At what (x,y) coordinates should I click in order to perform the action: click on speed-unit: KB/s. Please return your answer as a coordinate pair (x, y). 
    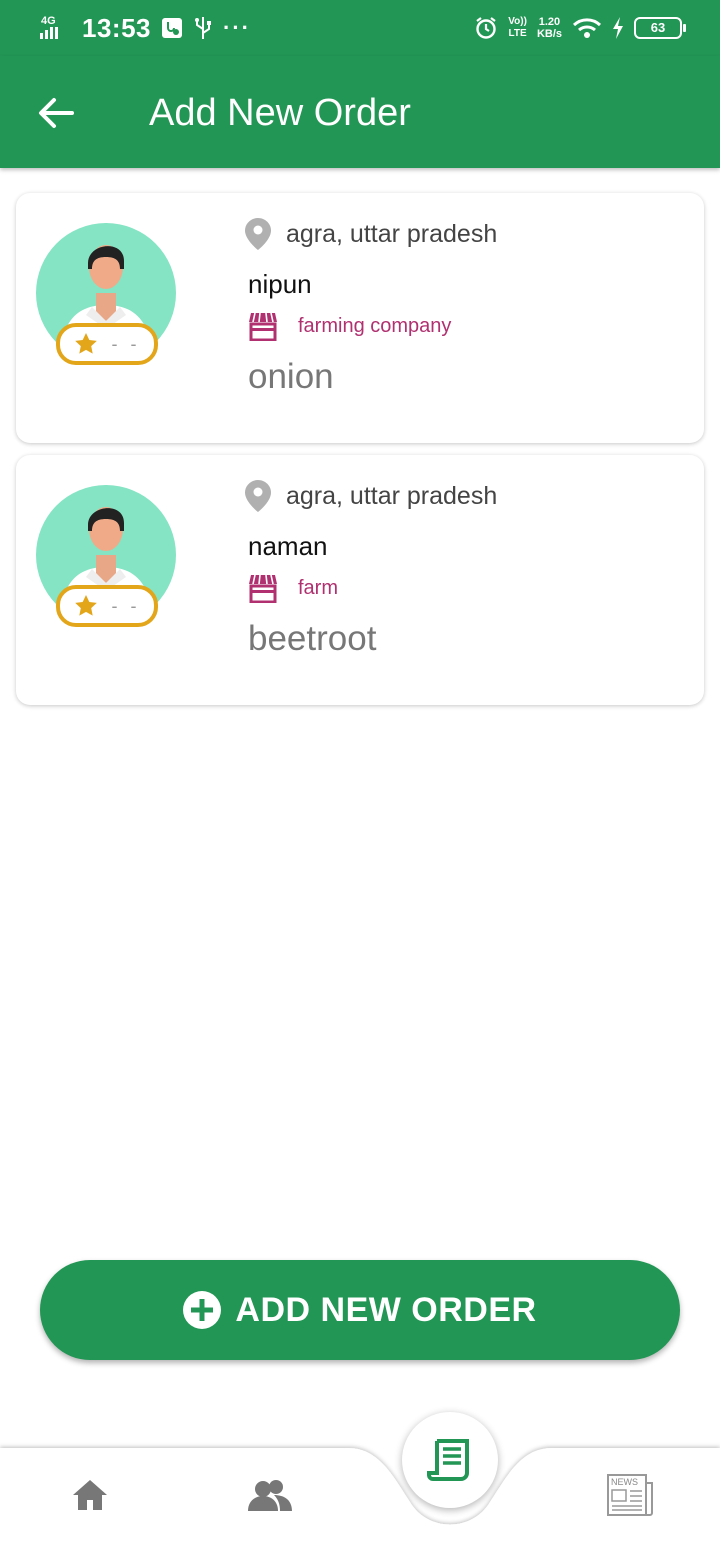
    Looking at the image, I should click on (549, 34).